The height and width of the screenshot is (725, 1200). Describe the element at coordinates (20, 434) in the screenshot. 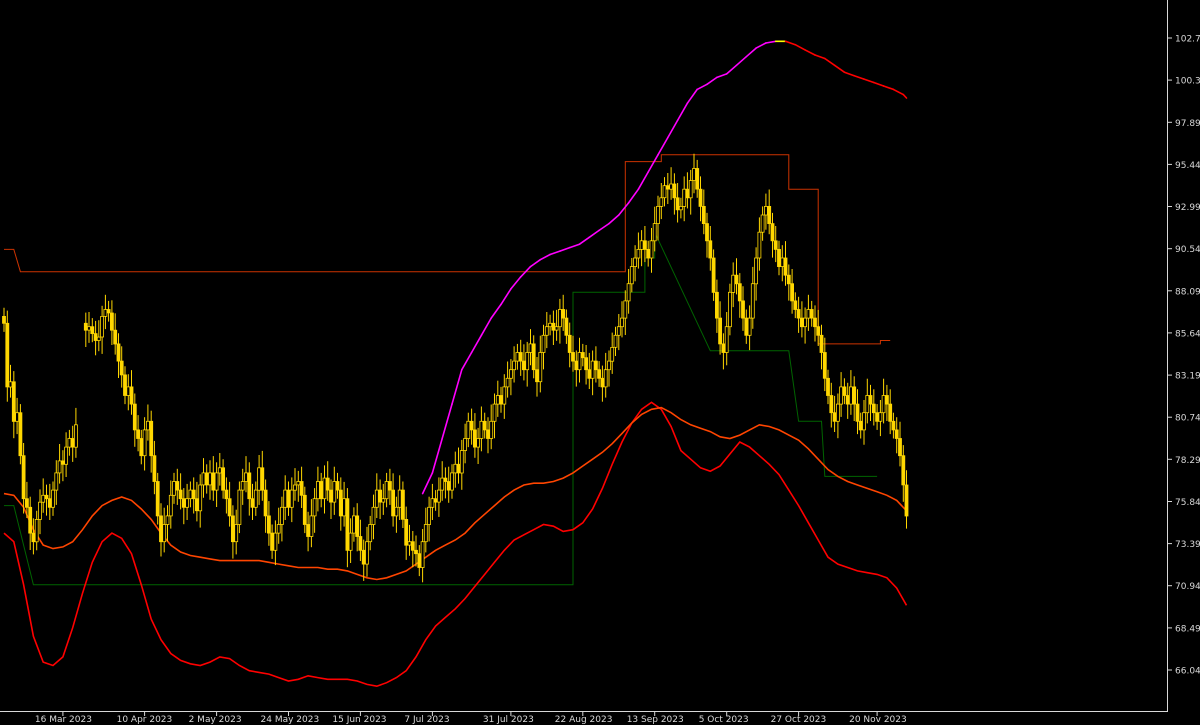

I see `price-candle` at that location.